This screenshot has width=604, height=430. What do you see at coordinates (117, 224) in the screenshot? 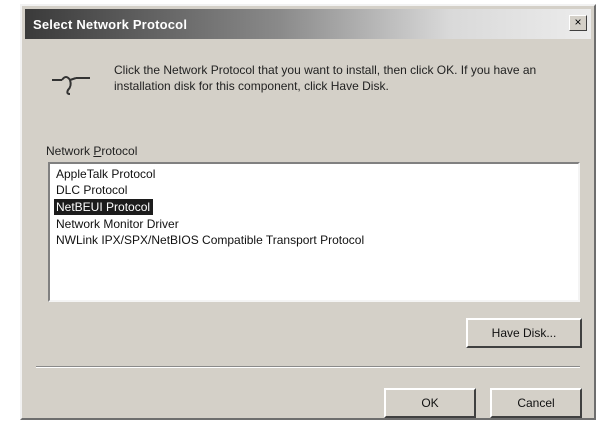
I see `list-item-label: Network Monitor Driver` at bounding box center [117, 224].